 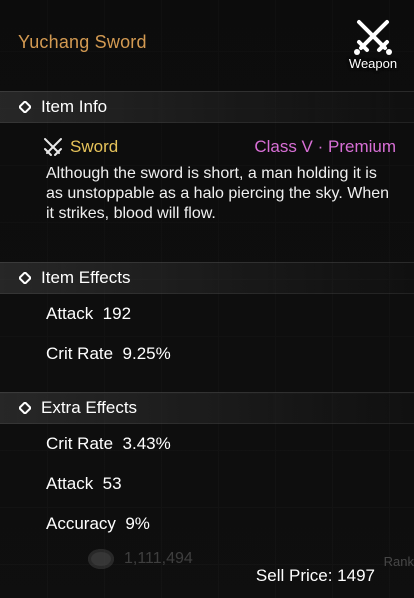 I want to click on background-rank-label: Rank, so click(x=398, y=561).